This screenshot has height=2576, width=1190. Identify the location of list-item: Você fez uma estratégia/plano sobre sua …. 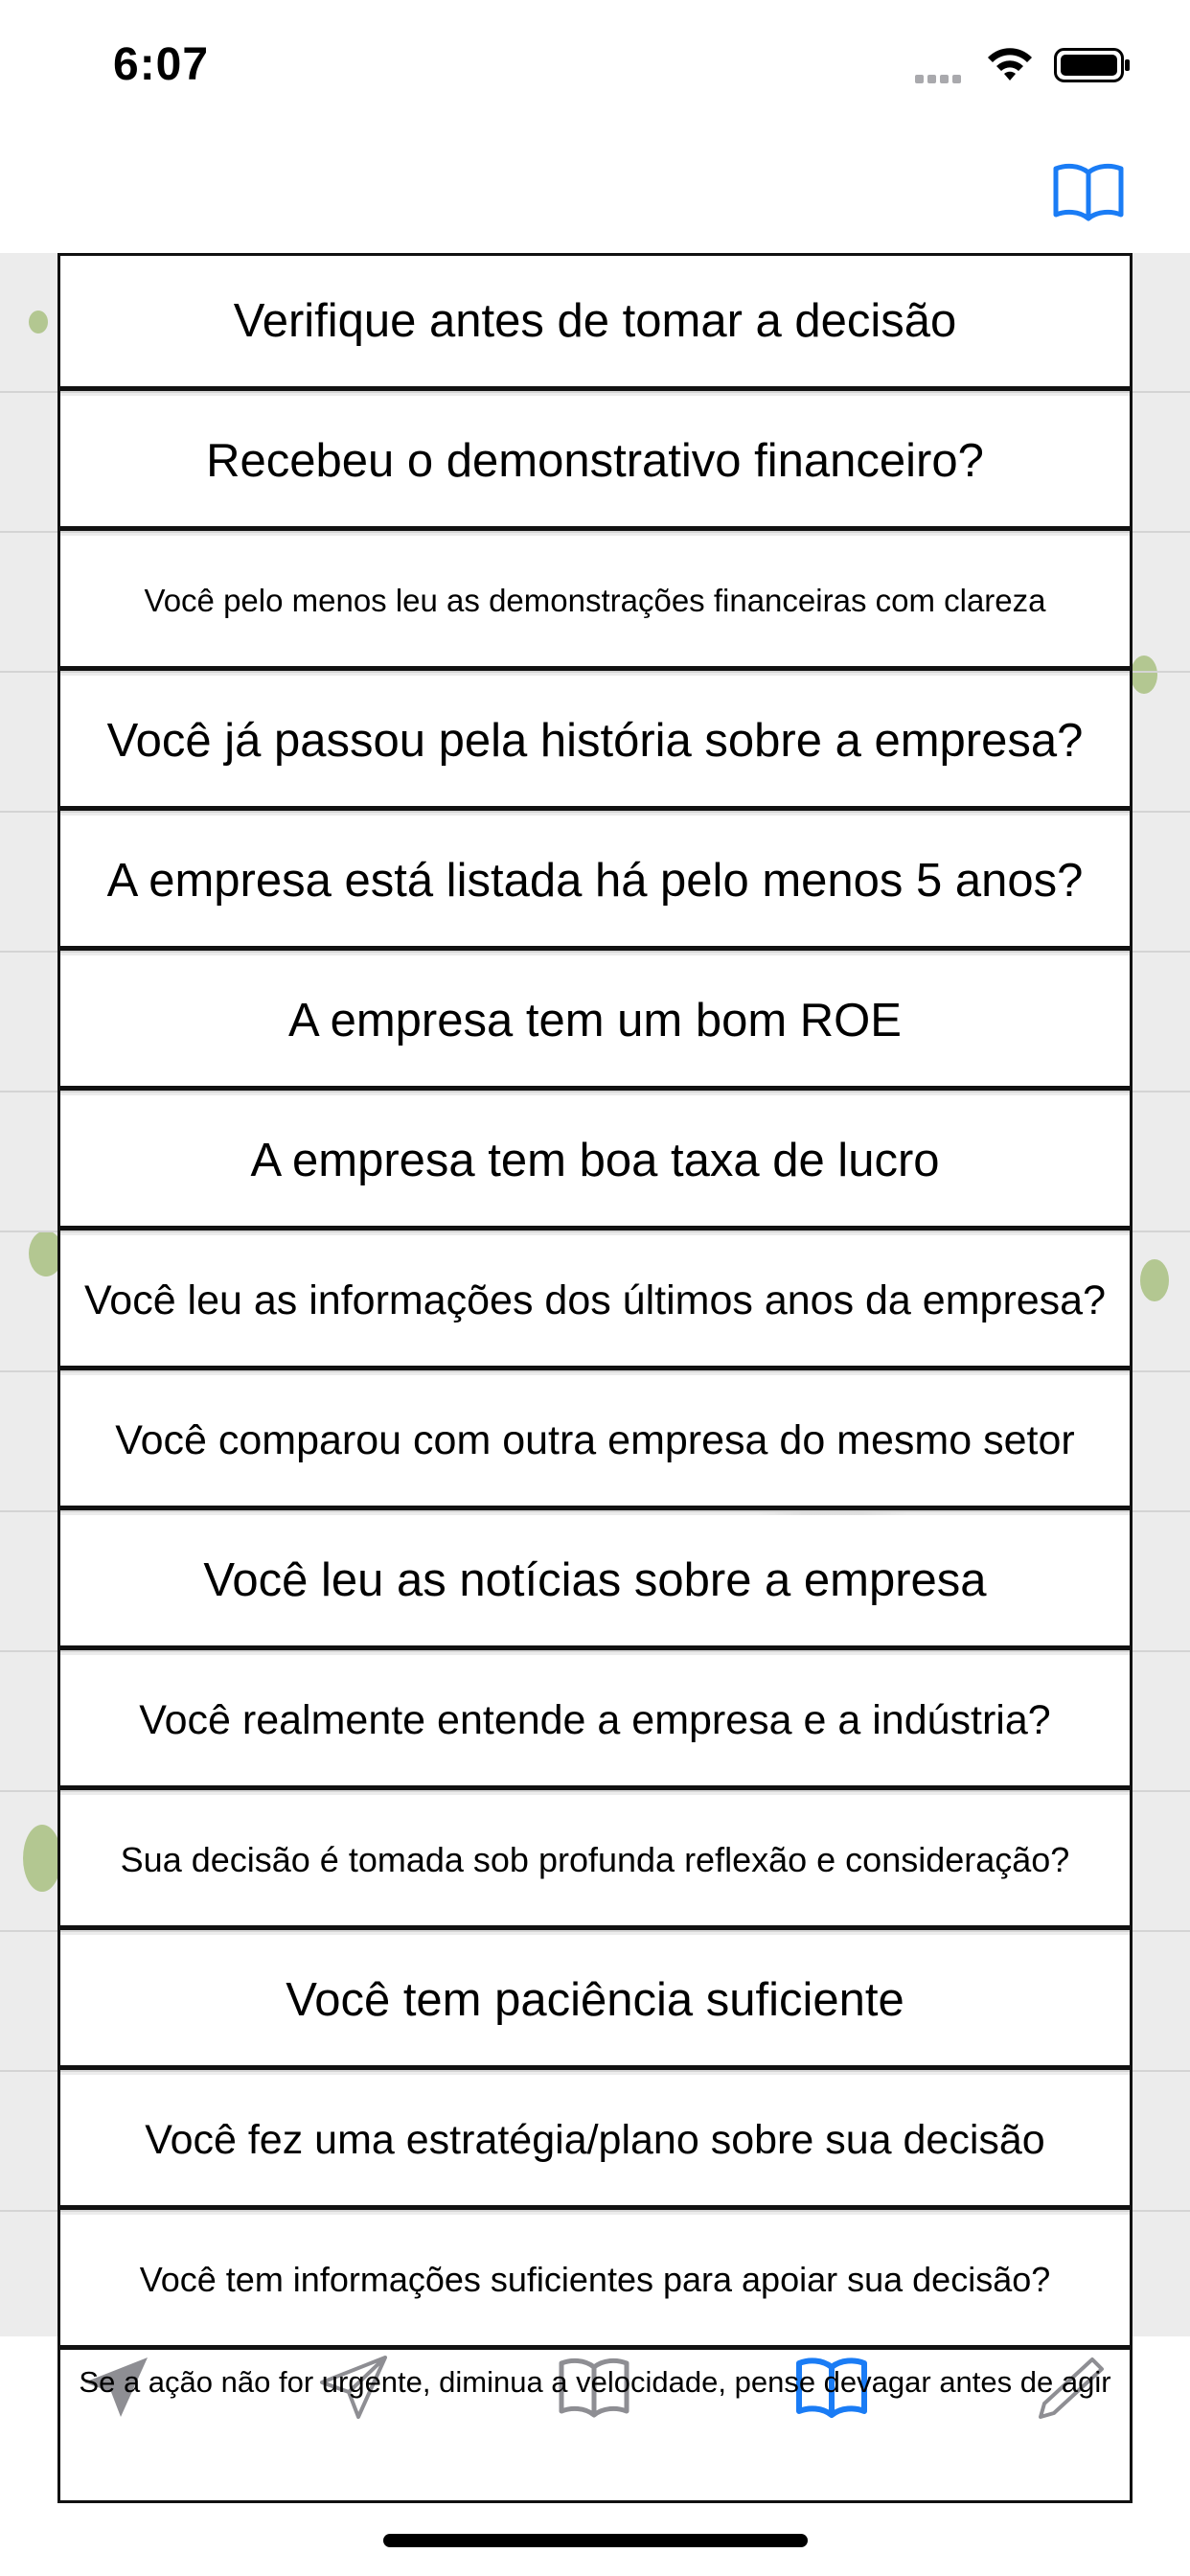
(595, 2142).